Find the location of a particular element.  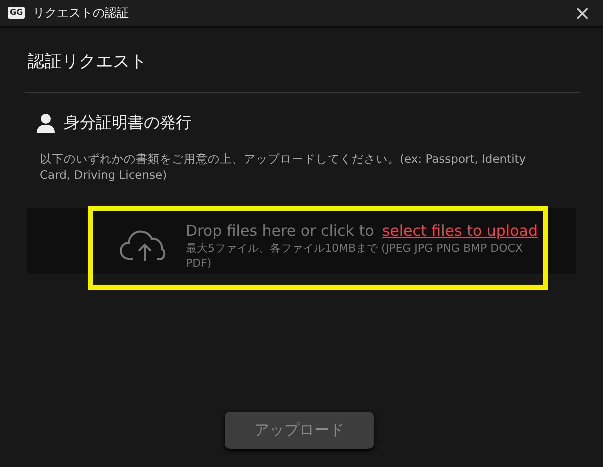

close-button: × is located at coordinates (582, 13).